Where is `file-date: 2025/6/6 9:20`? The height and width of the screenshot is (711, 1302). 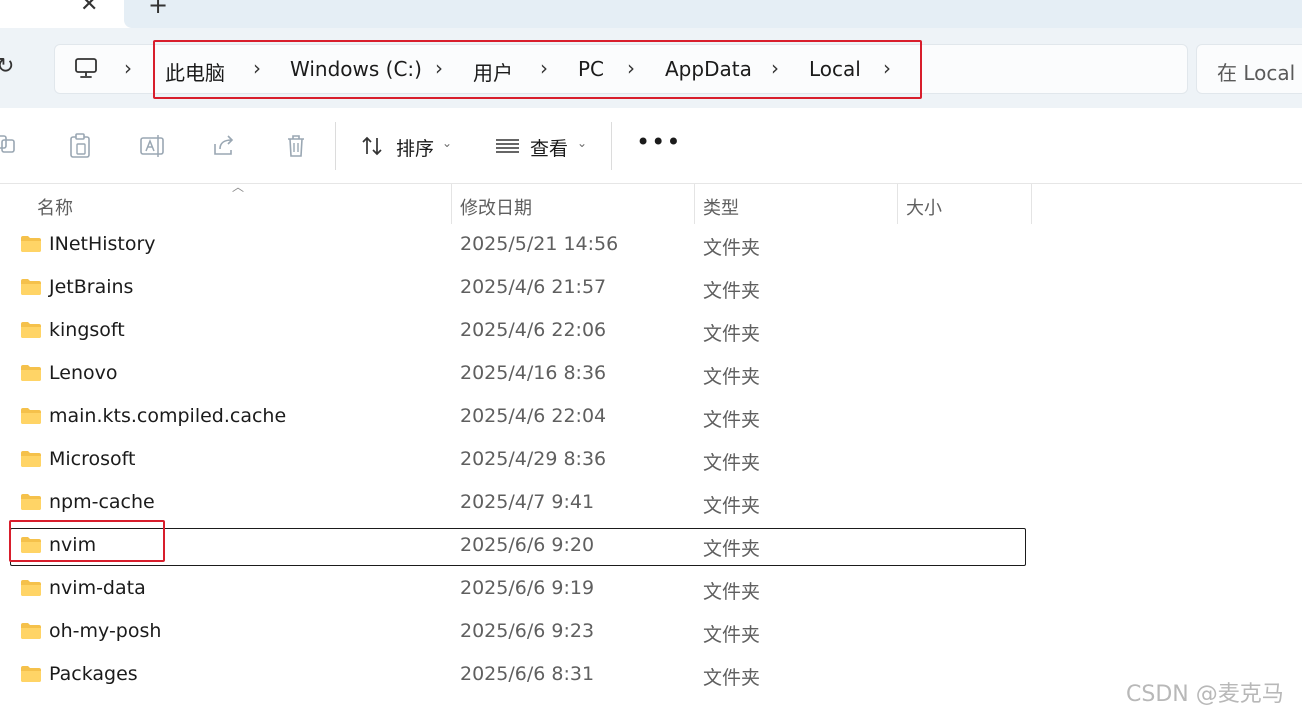 file-date: 2025/6/6 9:20 is located at coordinates (527, 545).